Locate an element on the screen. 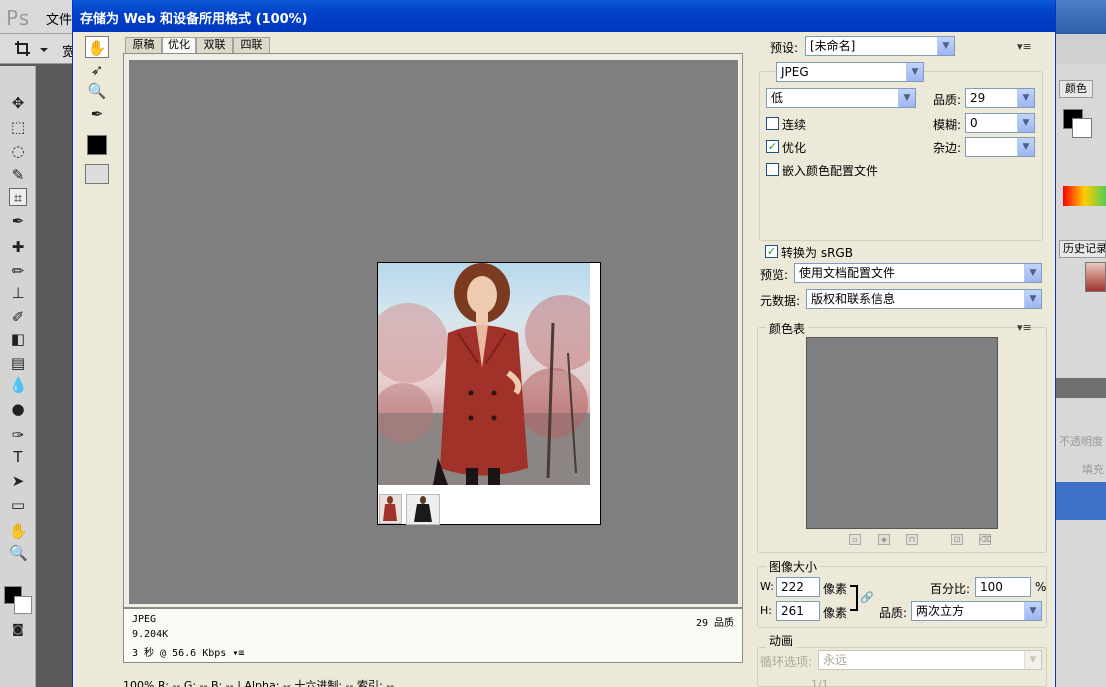 The width and height of the screenshot is (1106, 687). window-titlebar-fragment is located at coordinates (1081, 17).